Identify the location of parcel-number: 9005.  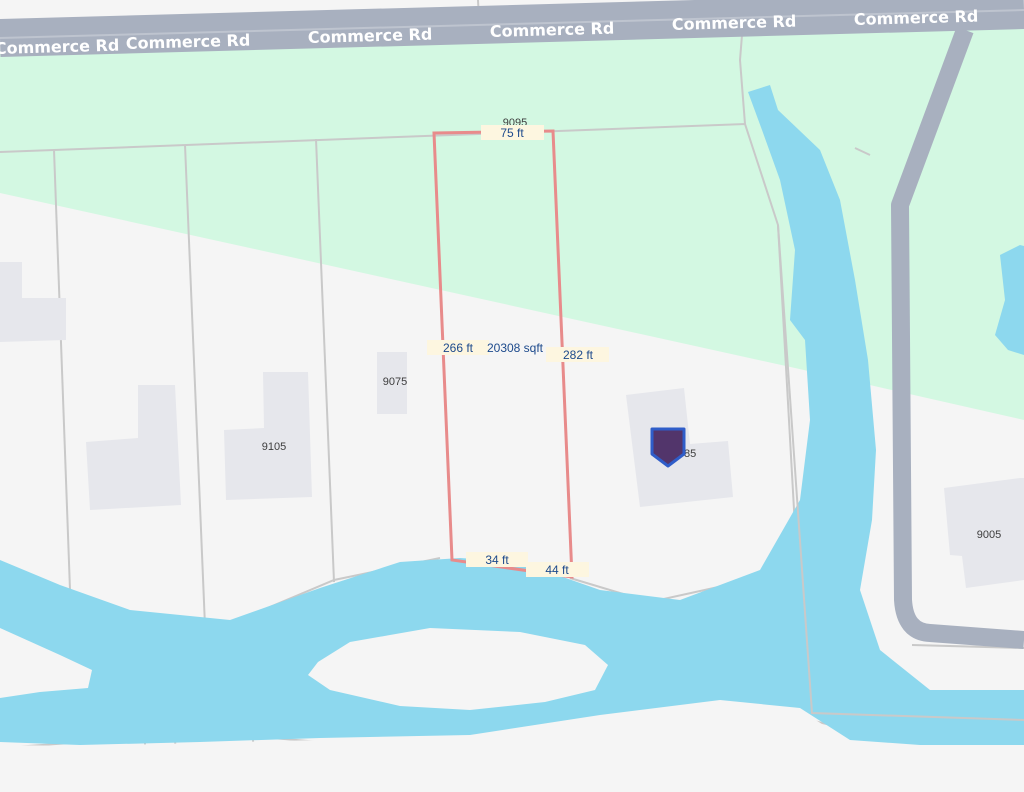
(989, 535).